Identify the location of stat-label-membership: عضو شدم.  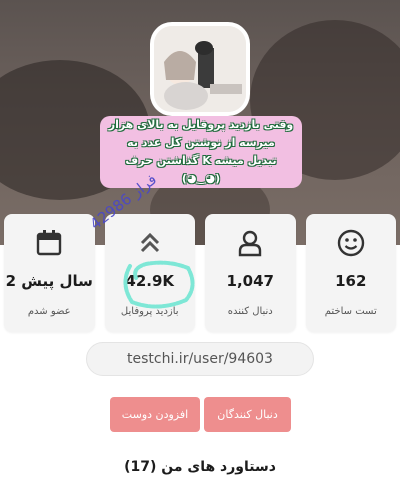
(49, 311).